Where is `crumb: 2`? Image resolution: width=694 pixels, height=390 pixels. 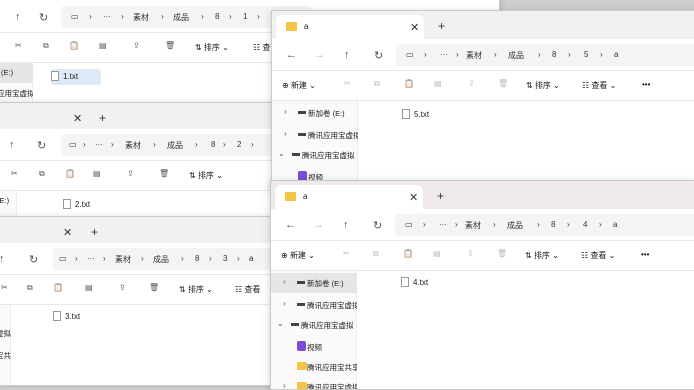 crumb: 2 is located at coordinates (239, 144).